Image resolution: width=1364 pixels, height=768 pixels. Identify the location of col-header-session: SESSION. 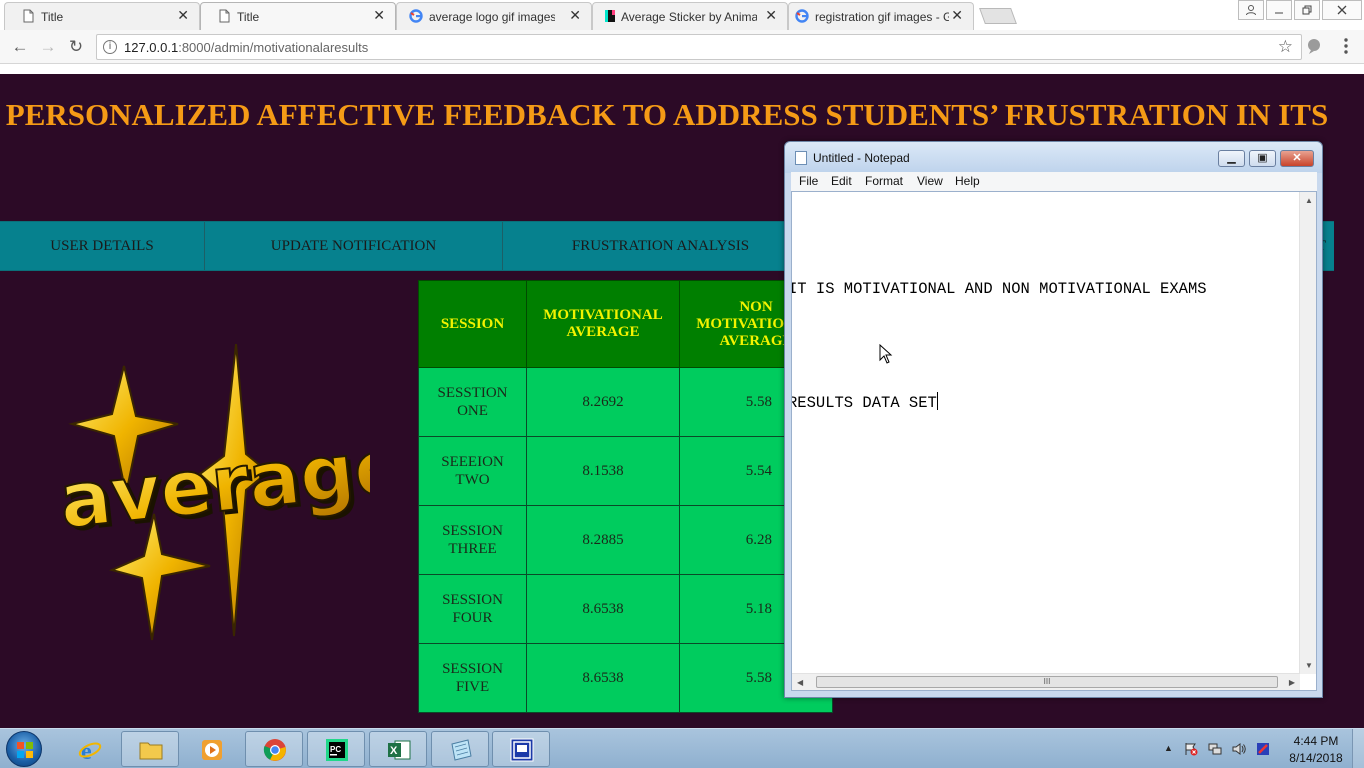
(472, 324).